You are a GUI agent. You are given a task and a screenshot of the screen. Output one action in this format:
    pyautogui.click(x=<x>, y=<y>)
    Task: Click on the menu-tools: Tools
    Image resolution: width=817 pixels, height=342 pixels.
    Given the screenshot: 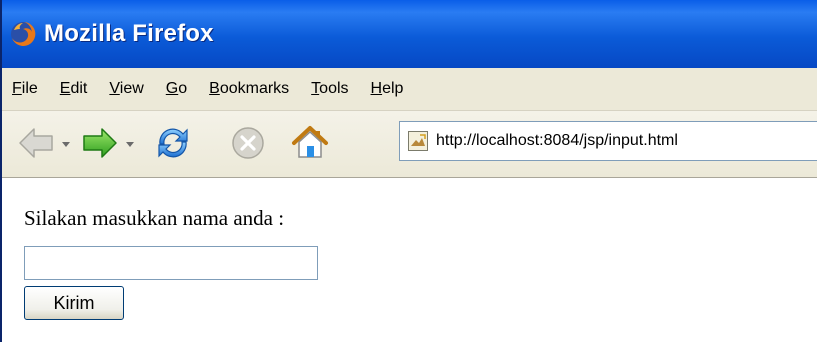 What is the action you would take?
    pyautogui.click(x=329, y=89)
    